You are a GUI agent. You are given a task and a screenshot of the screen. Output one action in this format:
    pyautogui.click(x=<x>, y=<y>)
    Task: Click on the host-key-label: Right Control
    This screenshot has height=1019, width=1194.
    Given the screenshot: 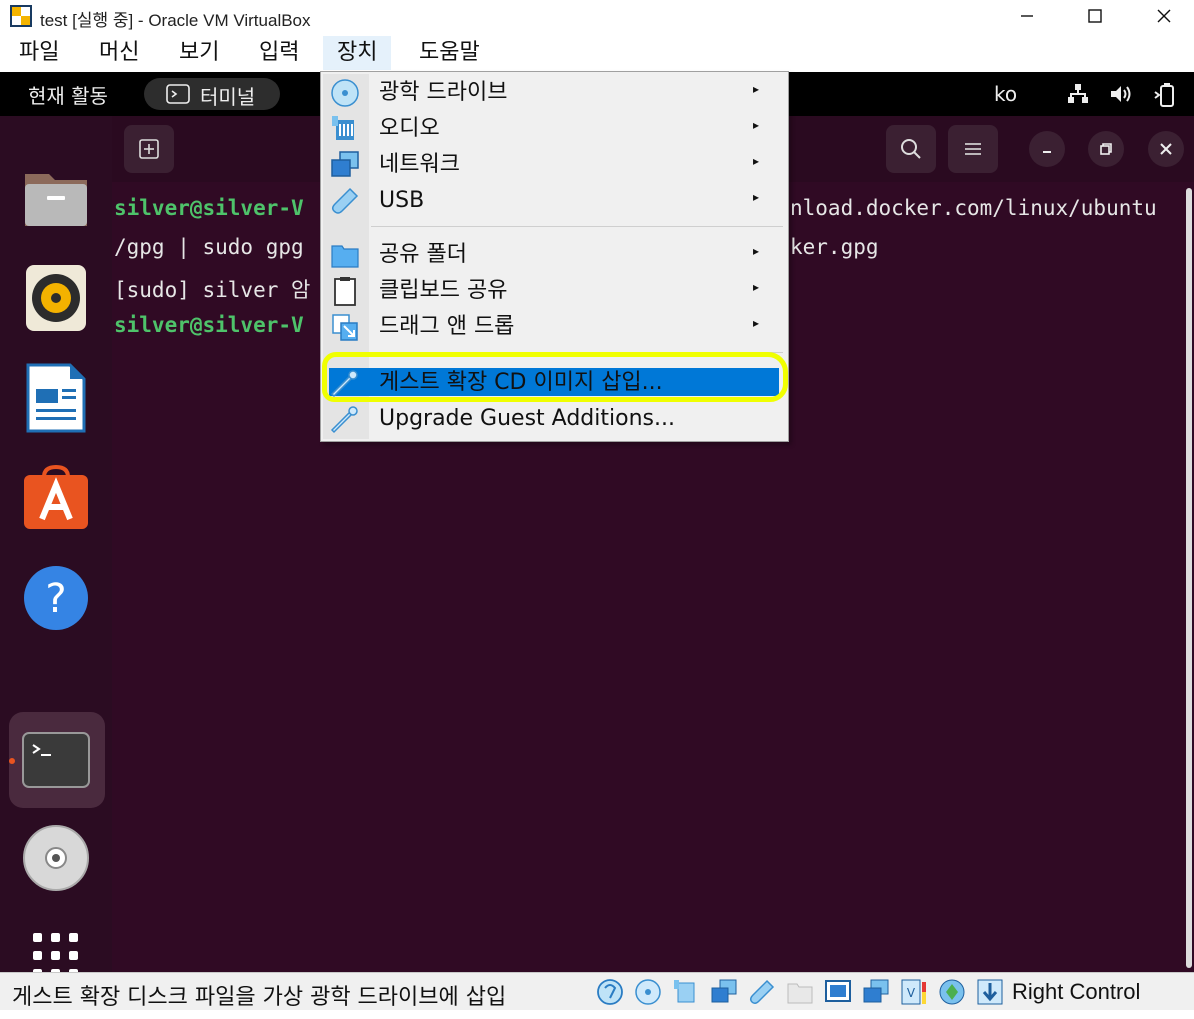 What is the action you would take?
    pyautogui.click(x=1076, y=991)
    